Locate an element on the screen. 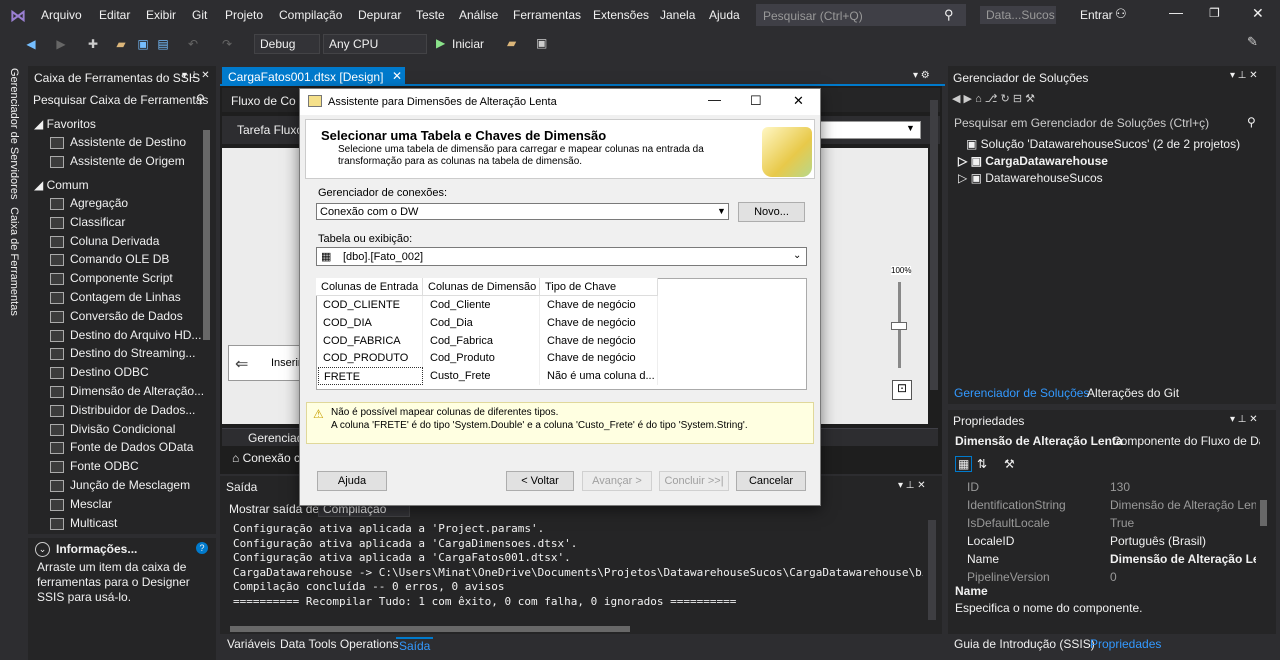 The height and width of the screenshot is (660, 1280). properties-scrollbar is located at coordinates (1263, 513).